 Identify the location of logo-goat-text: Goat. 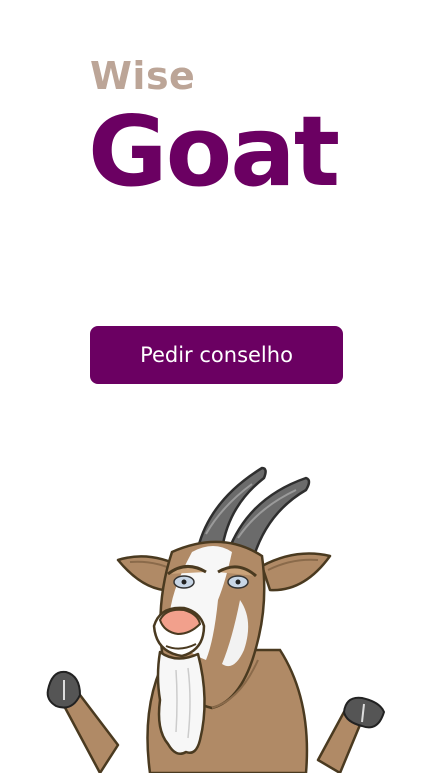
(214, 151).